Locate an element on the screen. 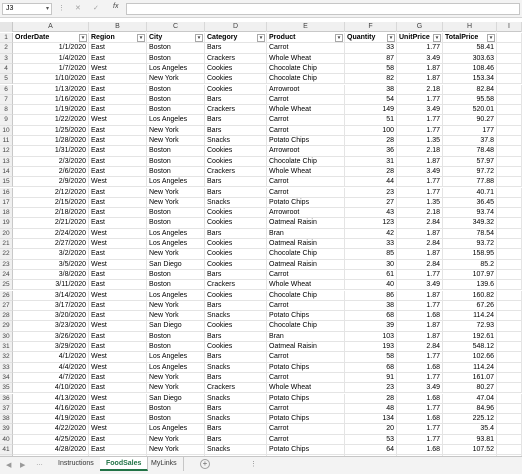 This screenshot has width=522, height=474. table-cell: 86 is located at coordinates (371, 295).